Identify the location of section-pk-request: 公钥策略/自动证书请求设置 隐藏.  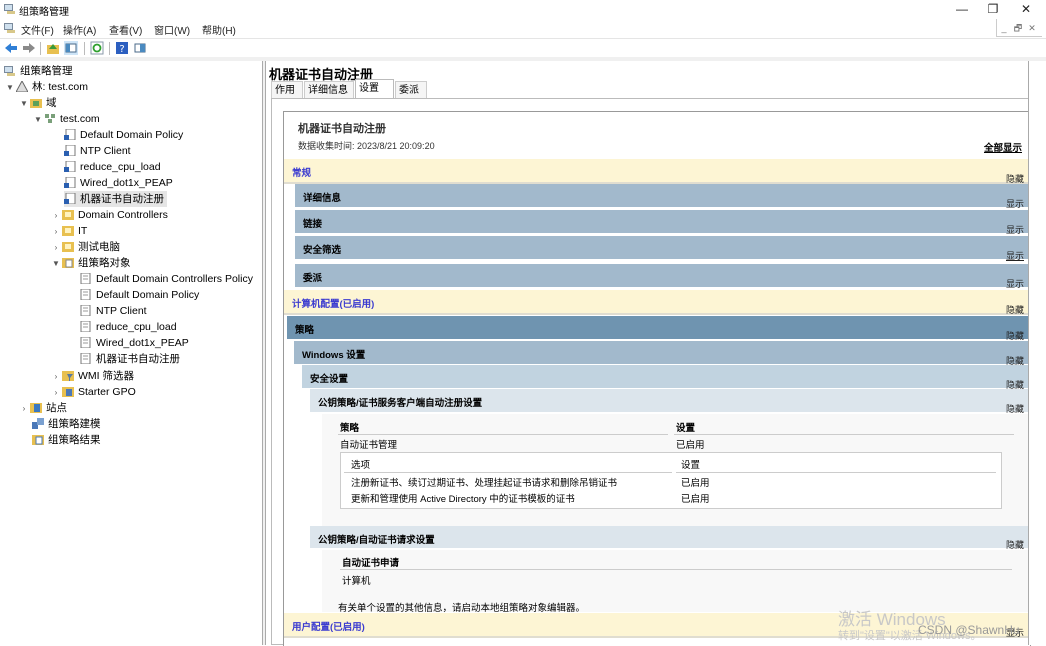
(670, 538).